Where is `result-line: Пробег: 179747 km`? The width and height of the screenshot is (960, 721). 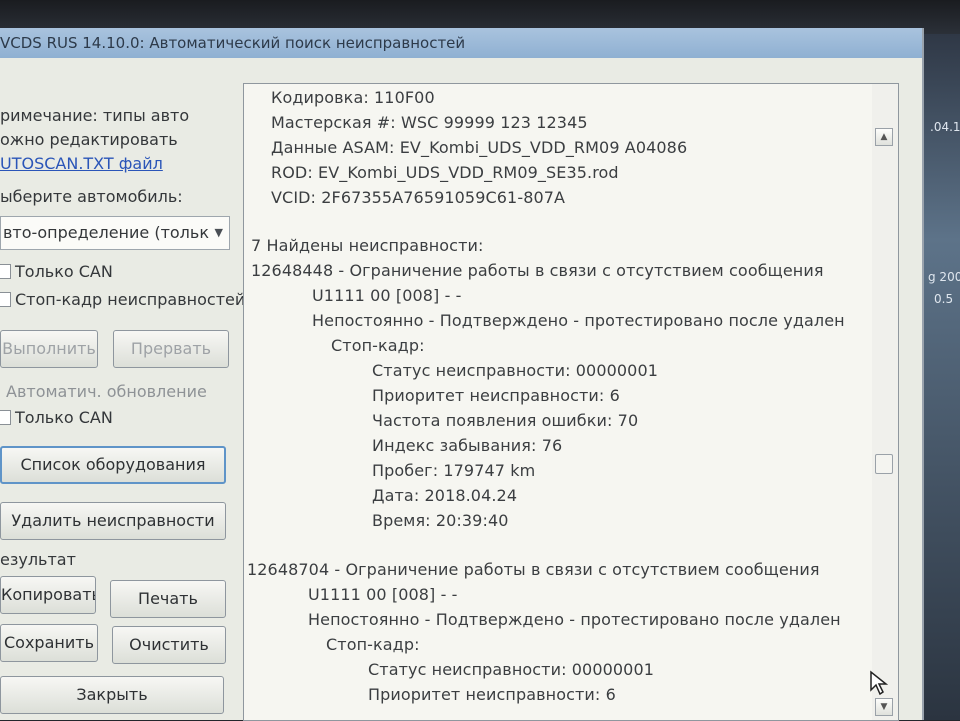 result-line: Пробег: 179747 km is located at coordinates (454, 470).